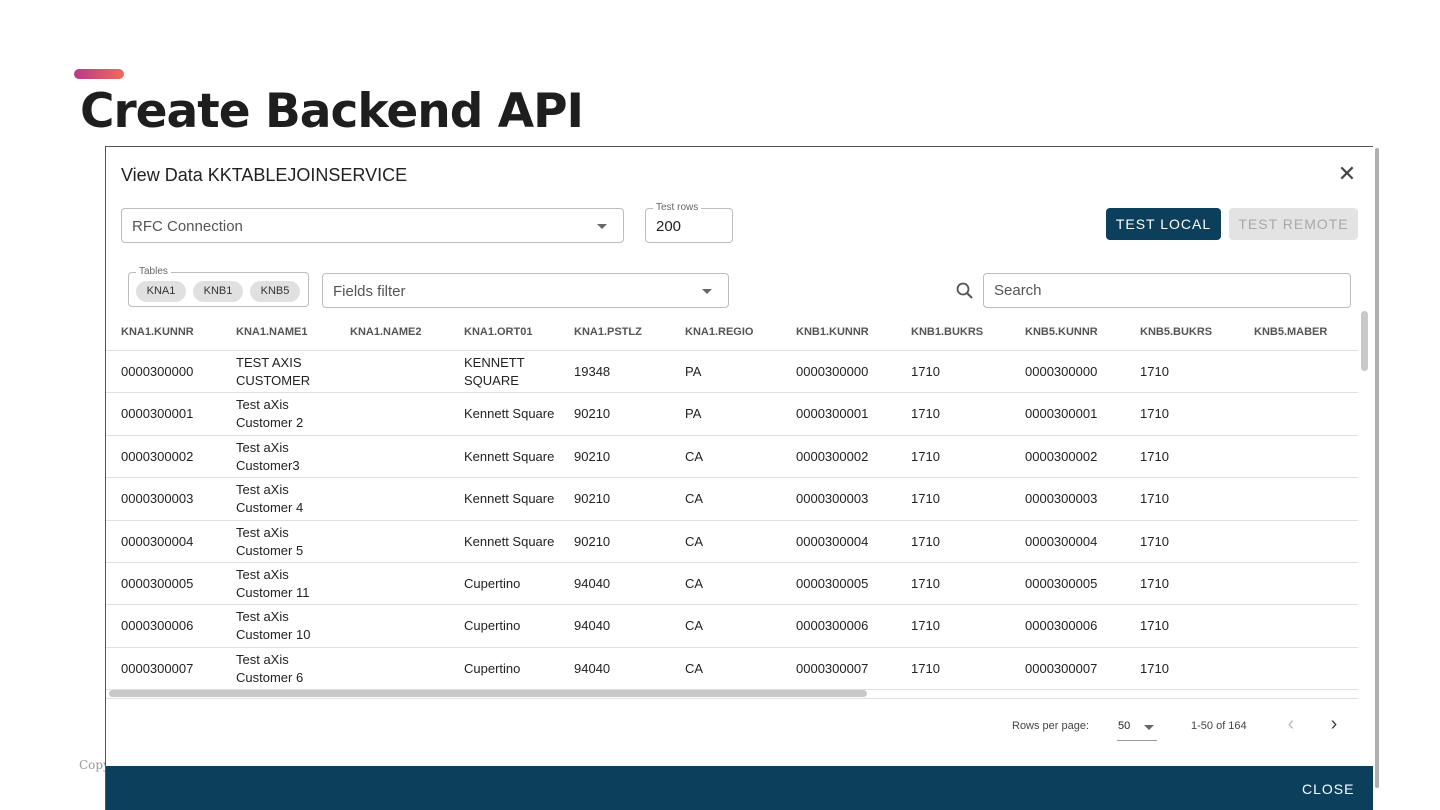  Describe the element at coordinates (1163, 224) in the screenshot. I see `test-local-button: TEST LOCAL` at that location.